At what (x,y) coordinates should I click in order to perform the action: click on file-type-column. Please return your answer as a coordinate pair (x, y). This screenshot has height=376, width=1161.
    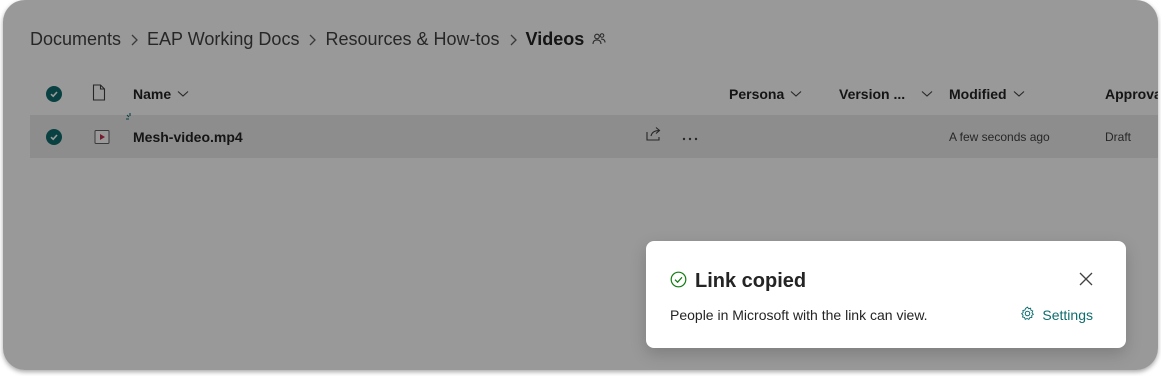
    Looking at the image, I should click on (99, 94).